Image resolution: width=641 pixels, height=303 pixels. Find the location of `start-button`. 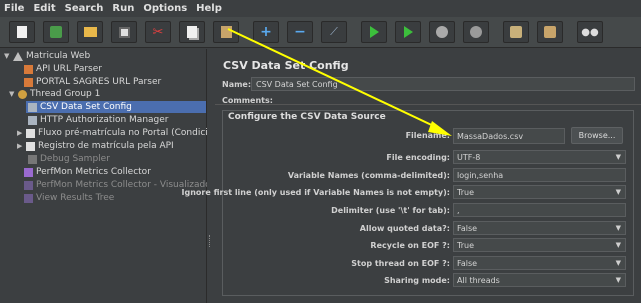

start-button is located at coordinates (374, 32).